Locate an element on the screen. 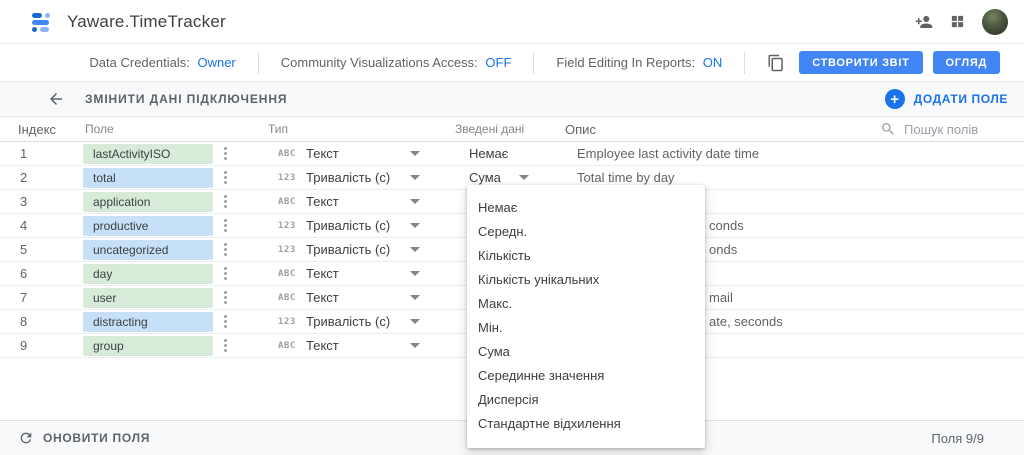 The width and height of the screenshot is (1024, 455). refresh-fields-button: ОНОВИТИ ПОЛЯ is located at coordinates (84, 438).